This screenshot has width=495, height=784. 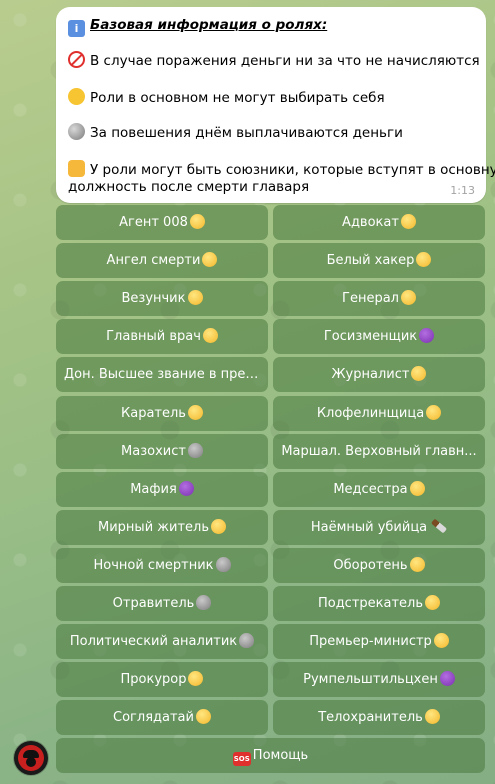 What do you see at coordinates (31, 758) in the screenshot?
I see `bot-avatar` at bounding box center [31, 758].